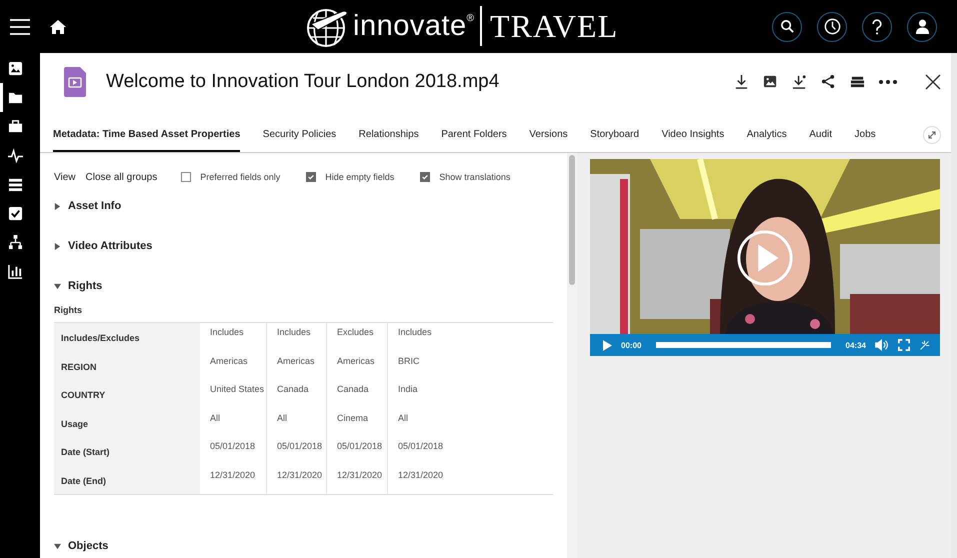 The image size is (957, 558). I want to click on search-icon, so click(787, 26).